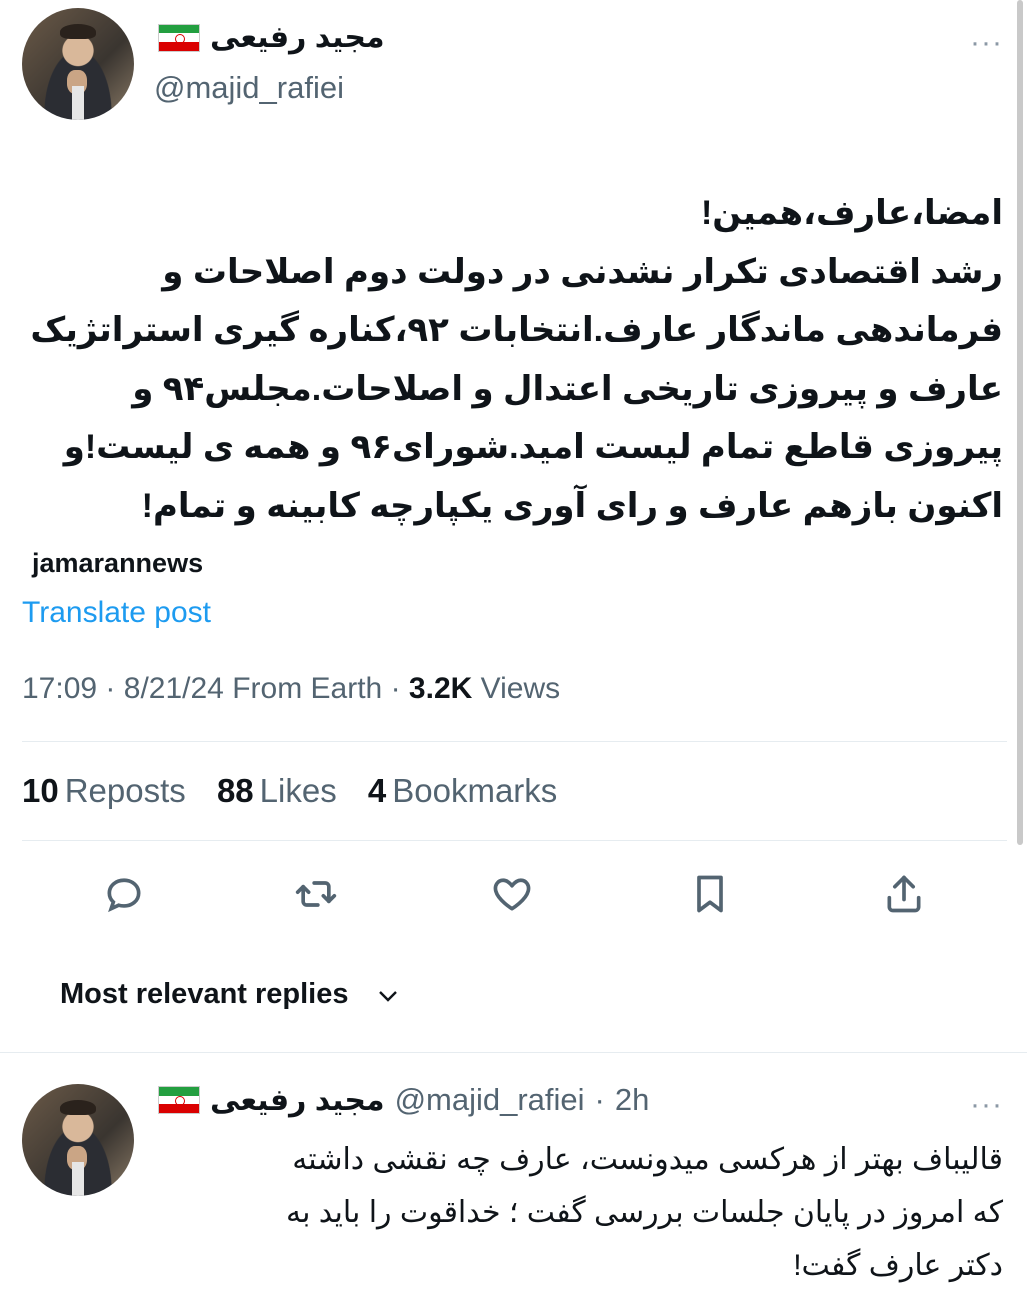 Image resolution: width=1027 pixels, height=1292 pixels. What do you see at coordinates (986, 43) in the screenshot?
I see `post-more-icon: ···` at bounding box center [986, 43].